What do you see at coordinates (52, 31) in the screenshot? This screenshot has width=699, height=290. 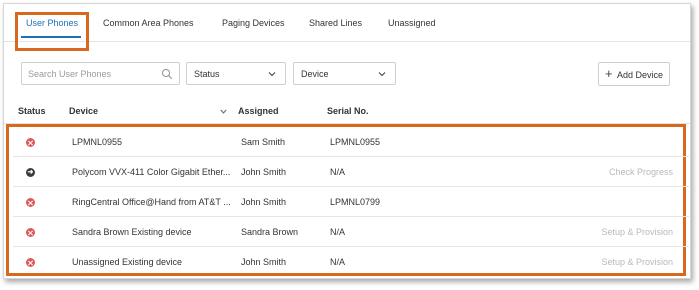 I see `active-tab-highlight` at bounding box center [52, 31].